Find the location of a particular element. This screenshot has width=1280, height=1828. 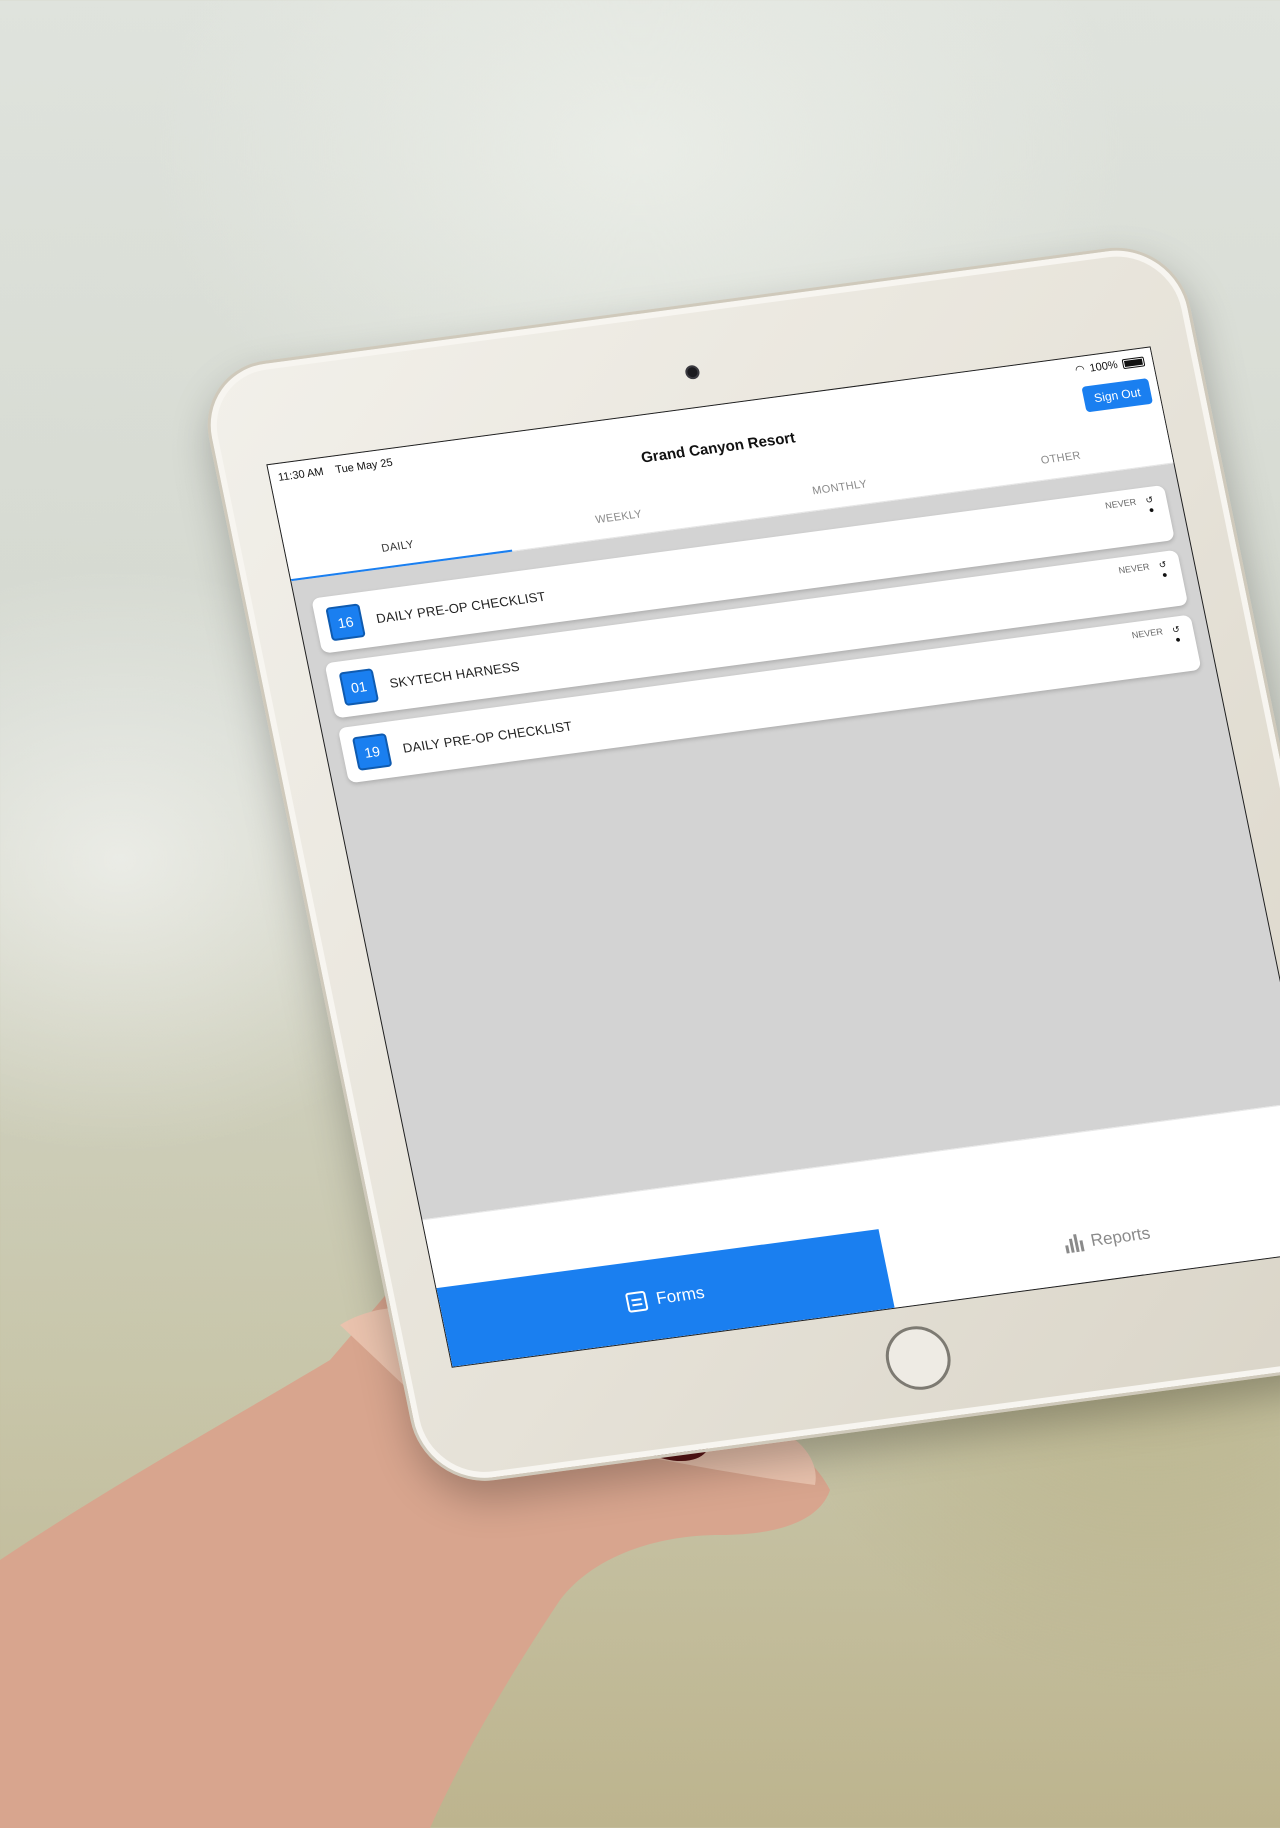

tab-weekly: WEEKLY is located at coordinates (619, 519).